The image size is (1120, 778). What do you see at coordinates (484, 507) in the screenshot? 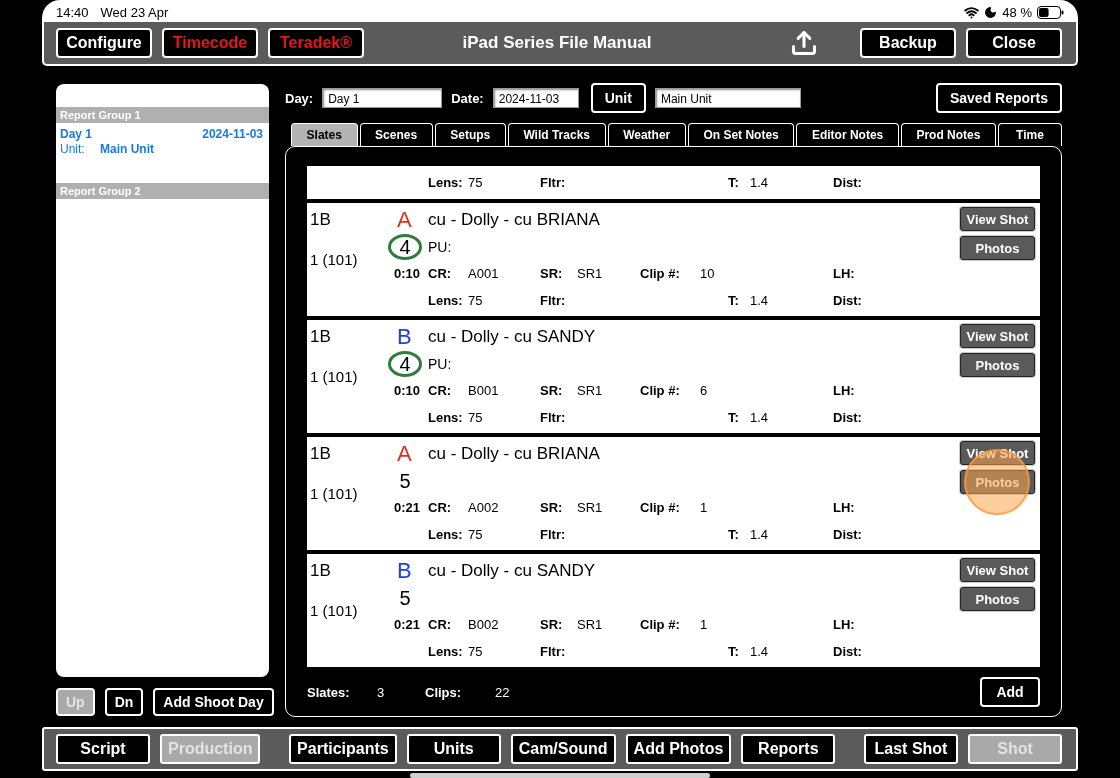
I see `field-value: A002` at bounding box center [484, 507].